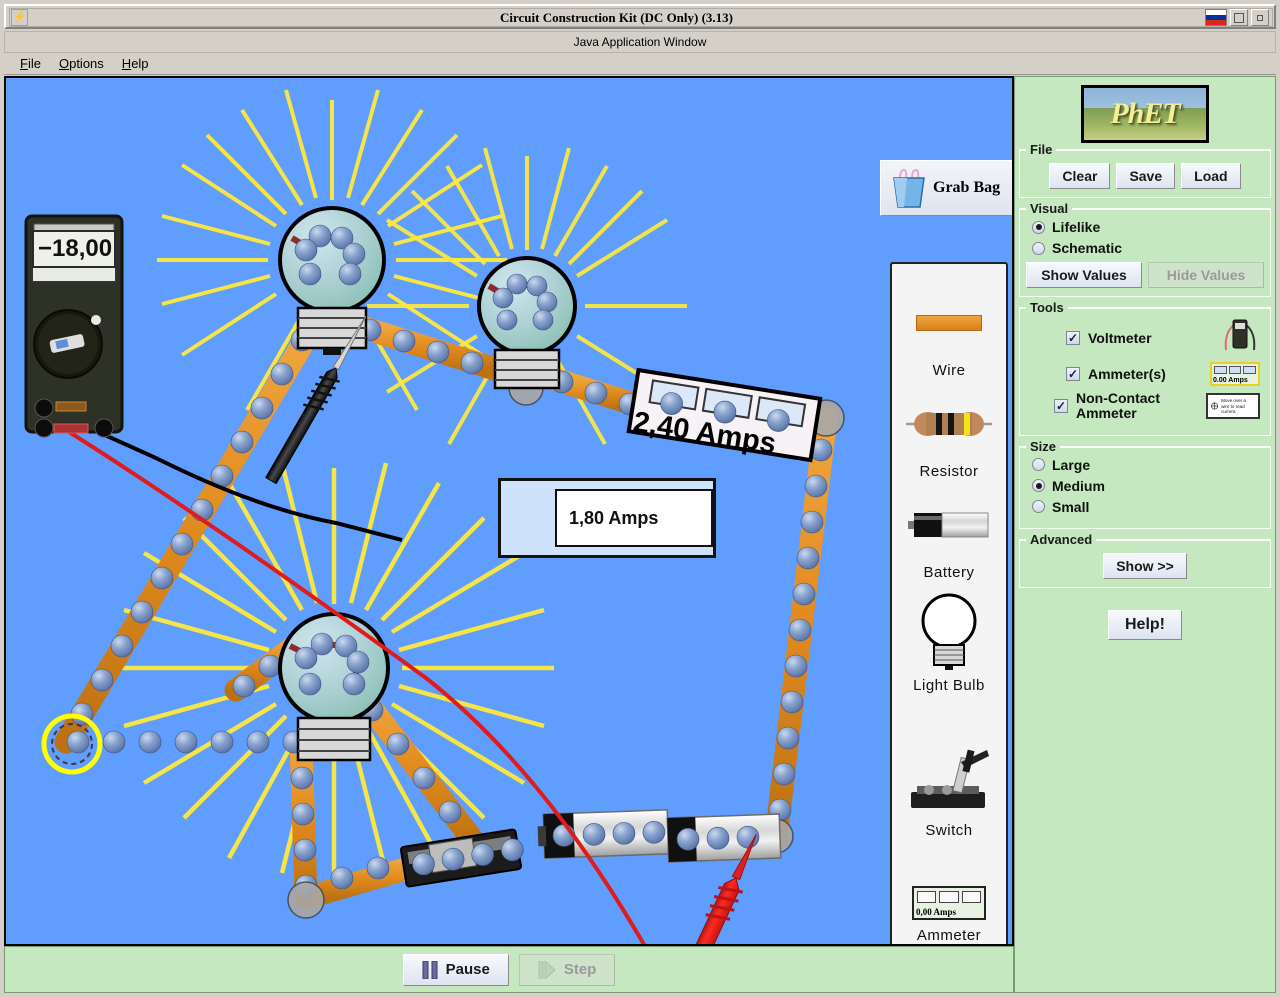 The width and height of the screenshot is (1280, 997). I want to click on radio-medium-indicator, so click(1038, 486).